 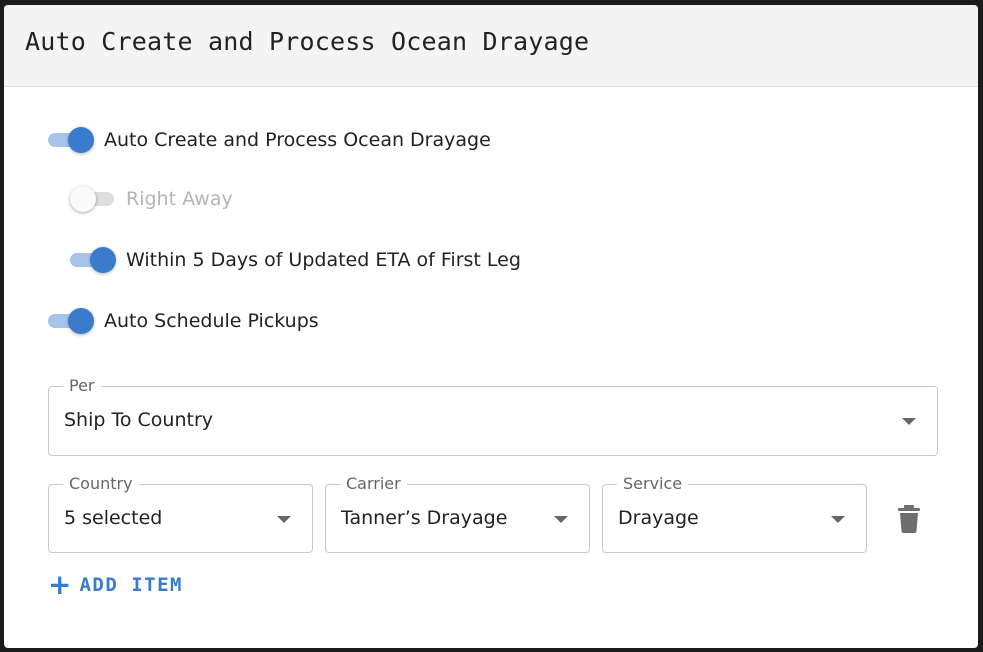 What do you see at coordinates (373, 484) in the screenshot?
I see `carrier-select-label: Carrier` at bounding box center [373, 484].